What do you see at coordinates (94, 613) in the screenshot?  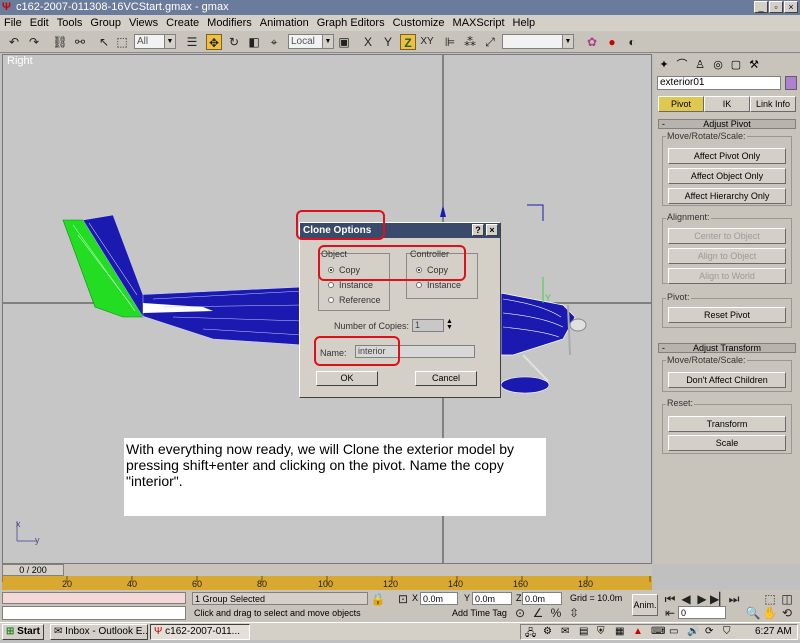 I see `maxscript-output-field` at bounding box center [94, 613].